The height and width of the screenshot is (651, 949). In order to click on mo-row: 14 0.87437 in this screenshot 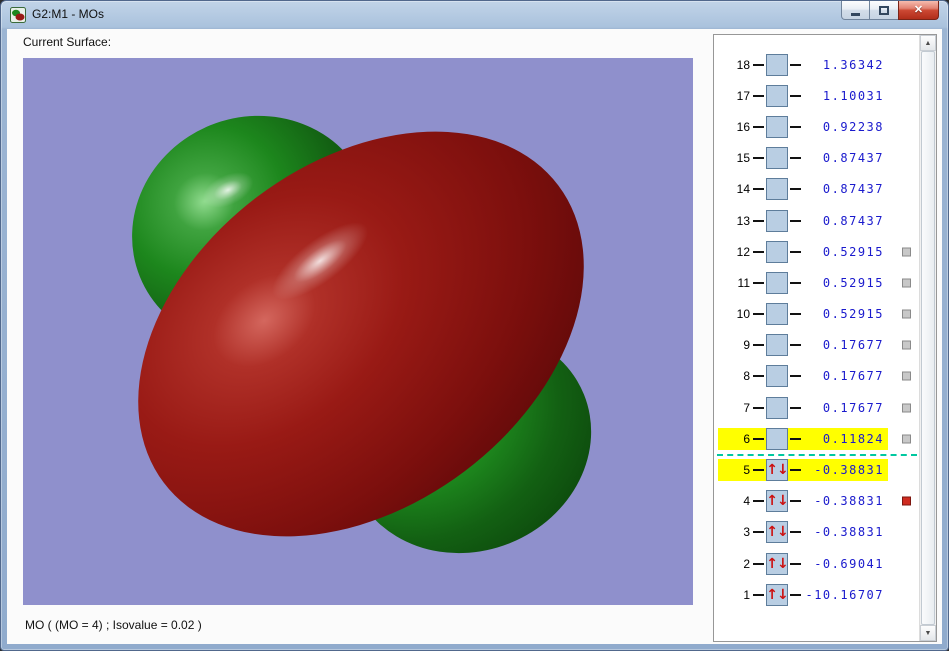, I will do `click(816, 189)`.